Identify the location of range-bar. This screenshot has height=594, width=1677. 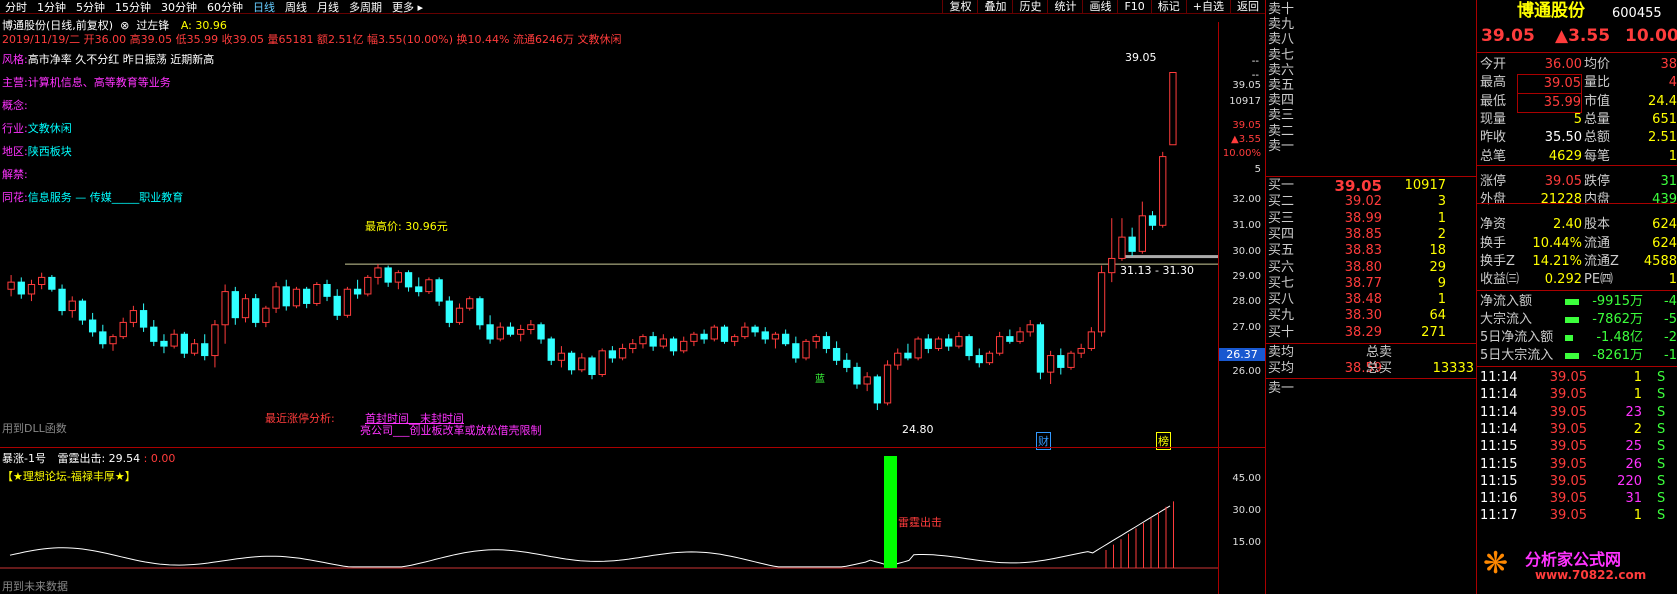
(1170, 257).